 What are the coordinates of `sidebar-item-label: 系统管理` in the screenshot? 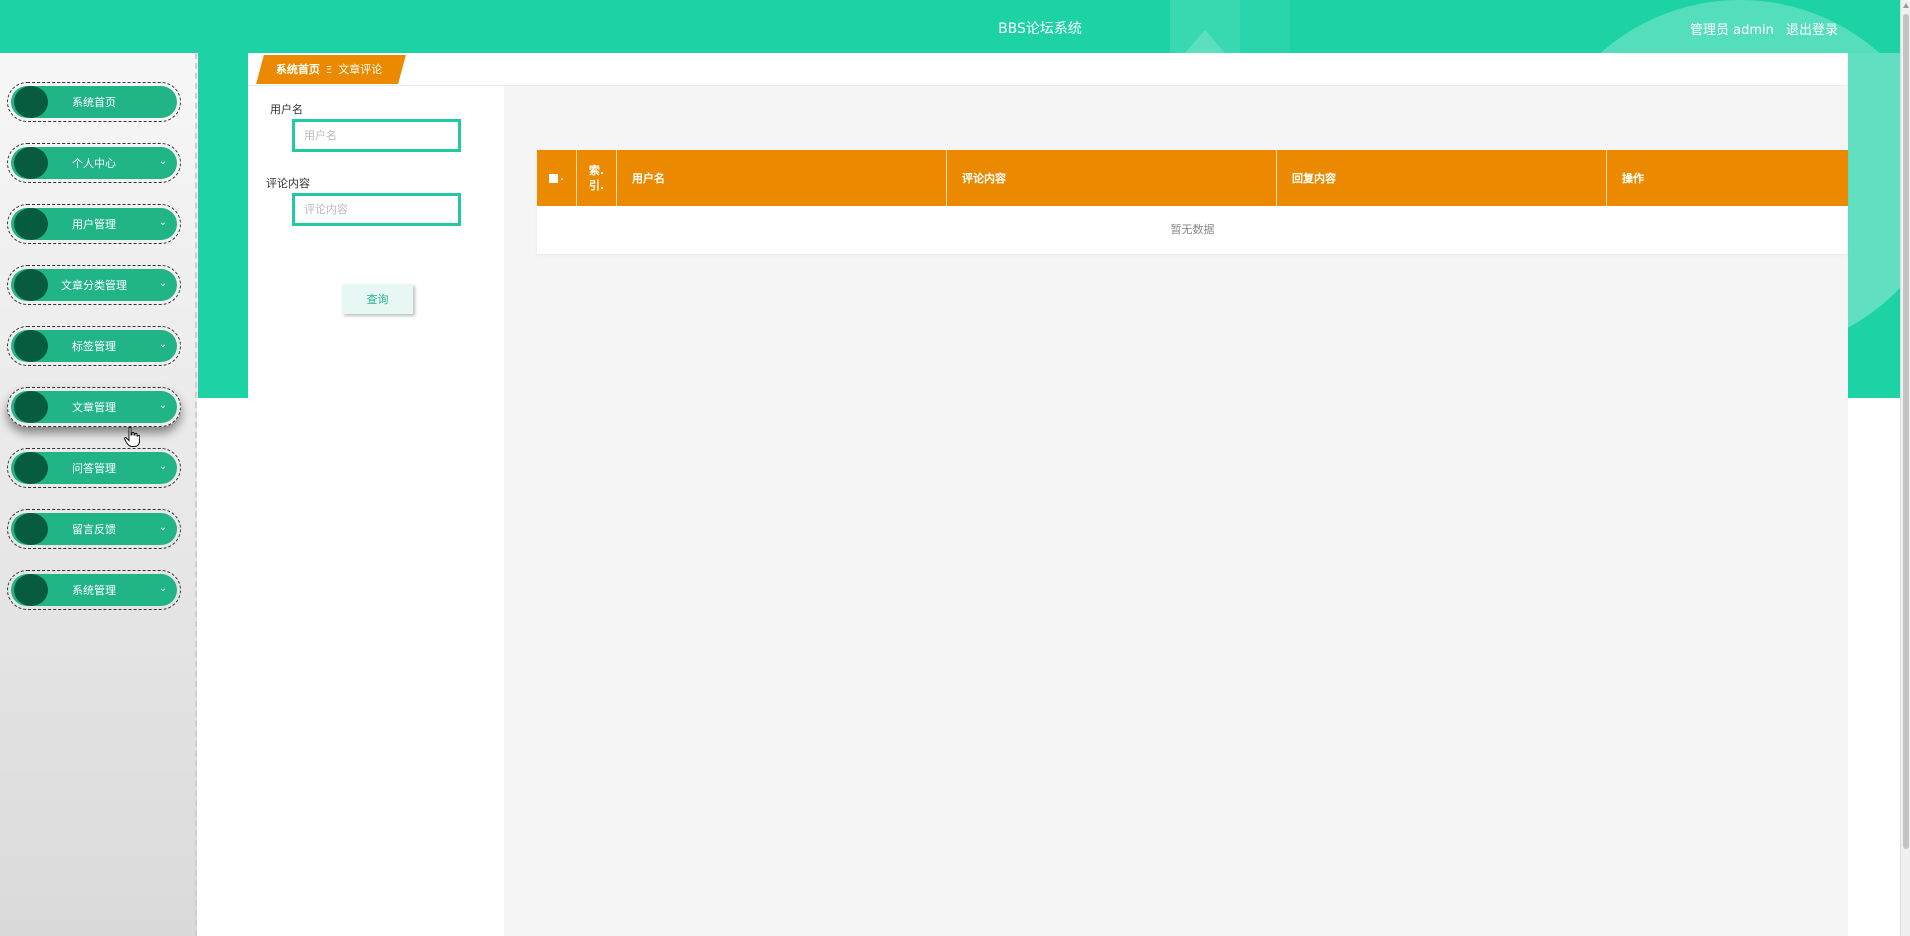 It's located at (94, 590).